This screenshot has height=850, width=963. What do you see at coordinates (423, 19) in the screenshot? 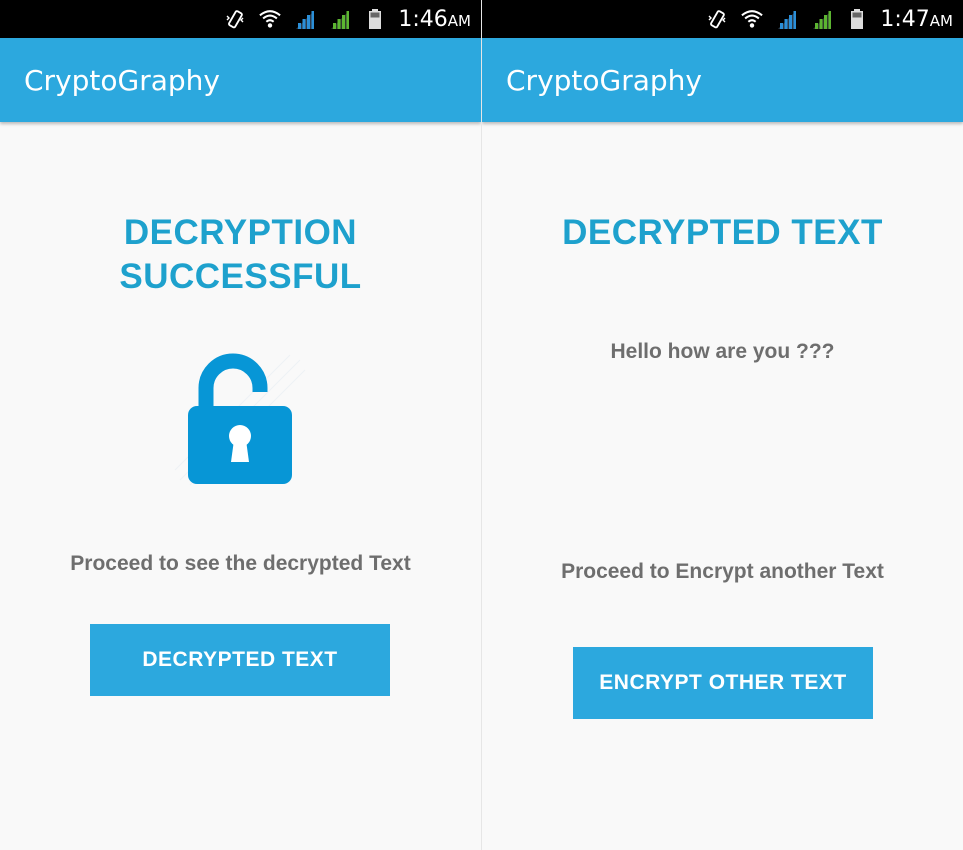
I see `clock-time: 1:46` at bounding box center [423, 19].